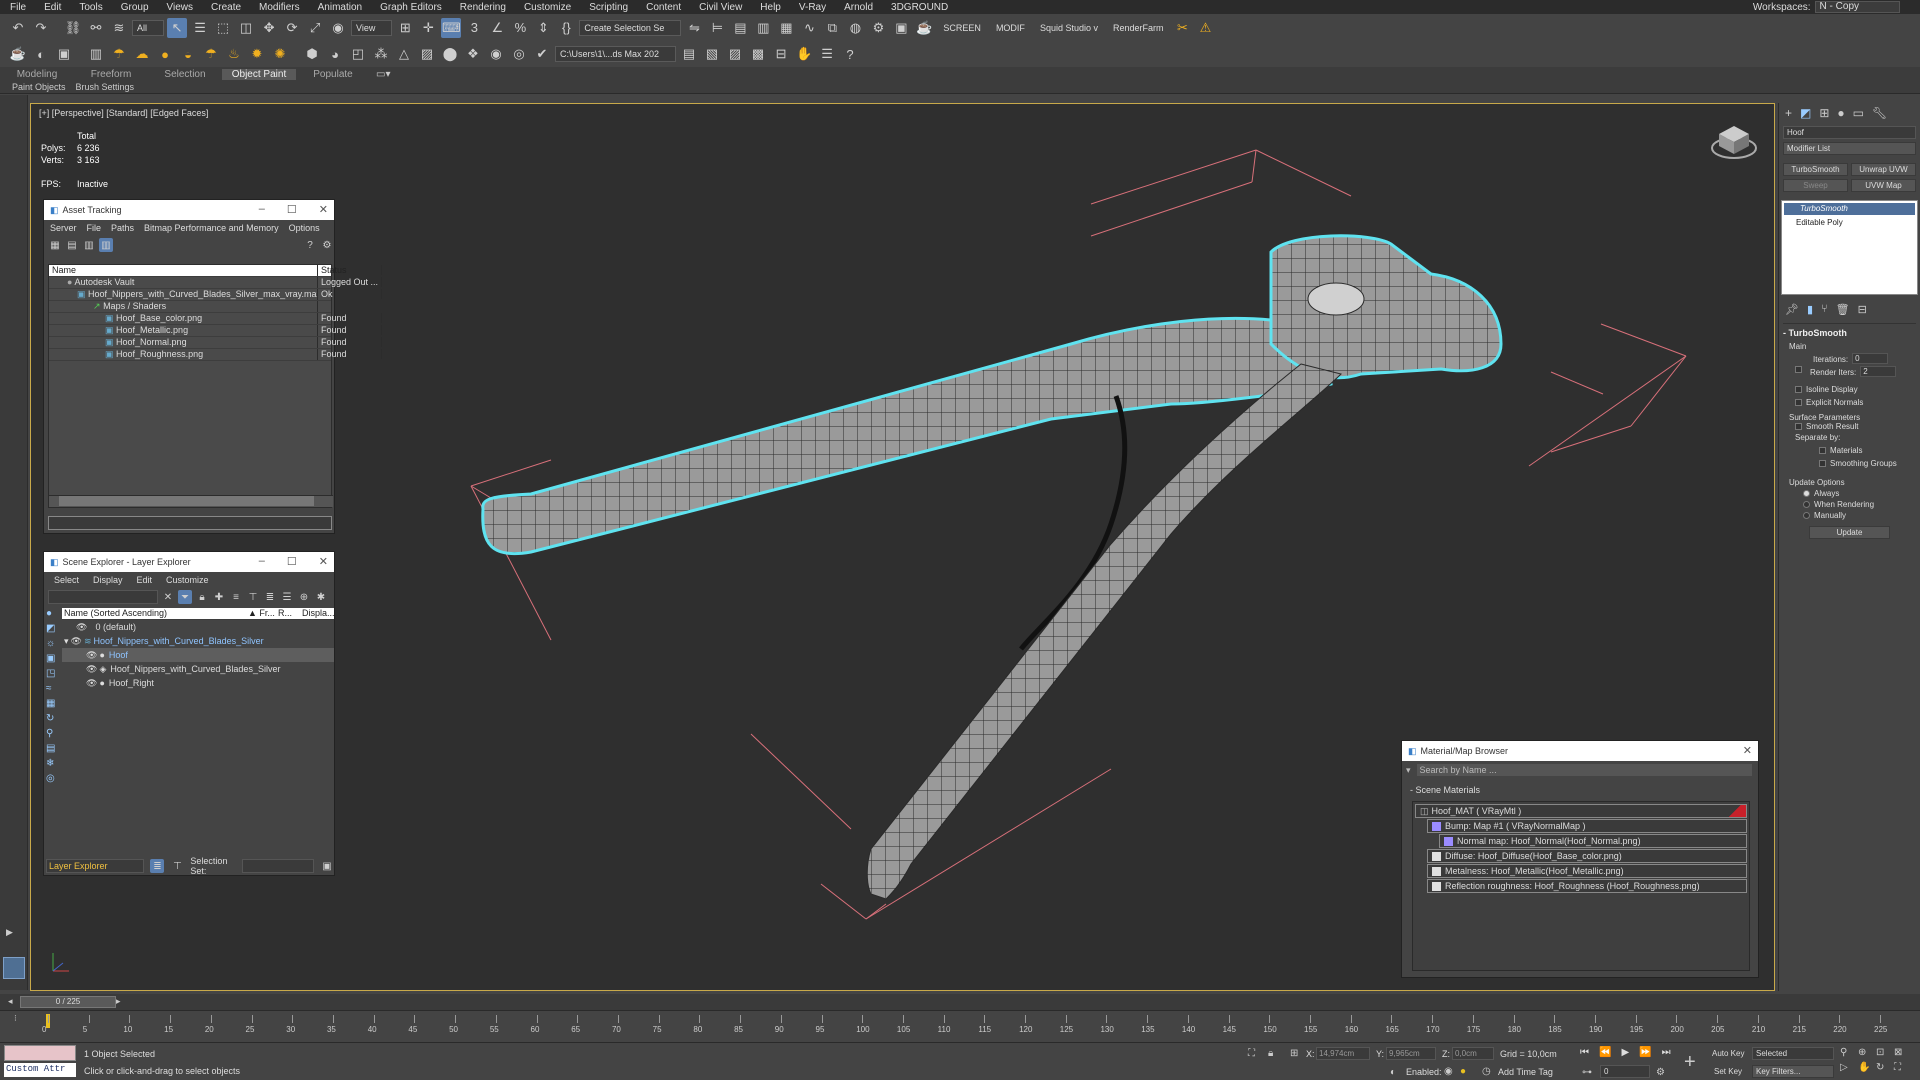  I want to click on asset-table-hscrollbar, so click(191, 501).